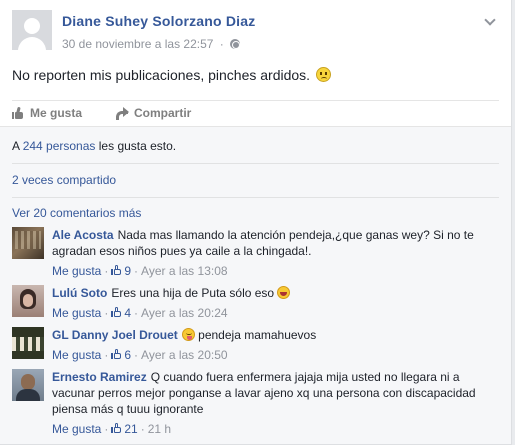 This screenshot has width=515, height=445. Describe the element at coordinates (127, 313) in the screenshot. I see `comment-like-count: 4` at that location.